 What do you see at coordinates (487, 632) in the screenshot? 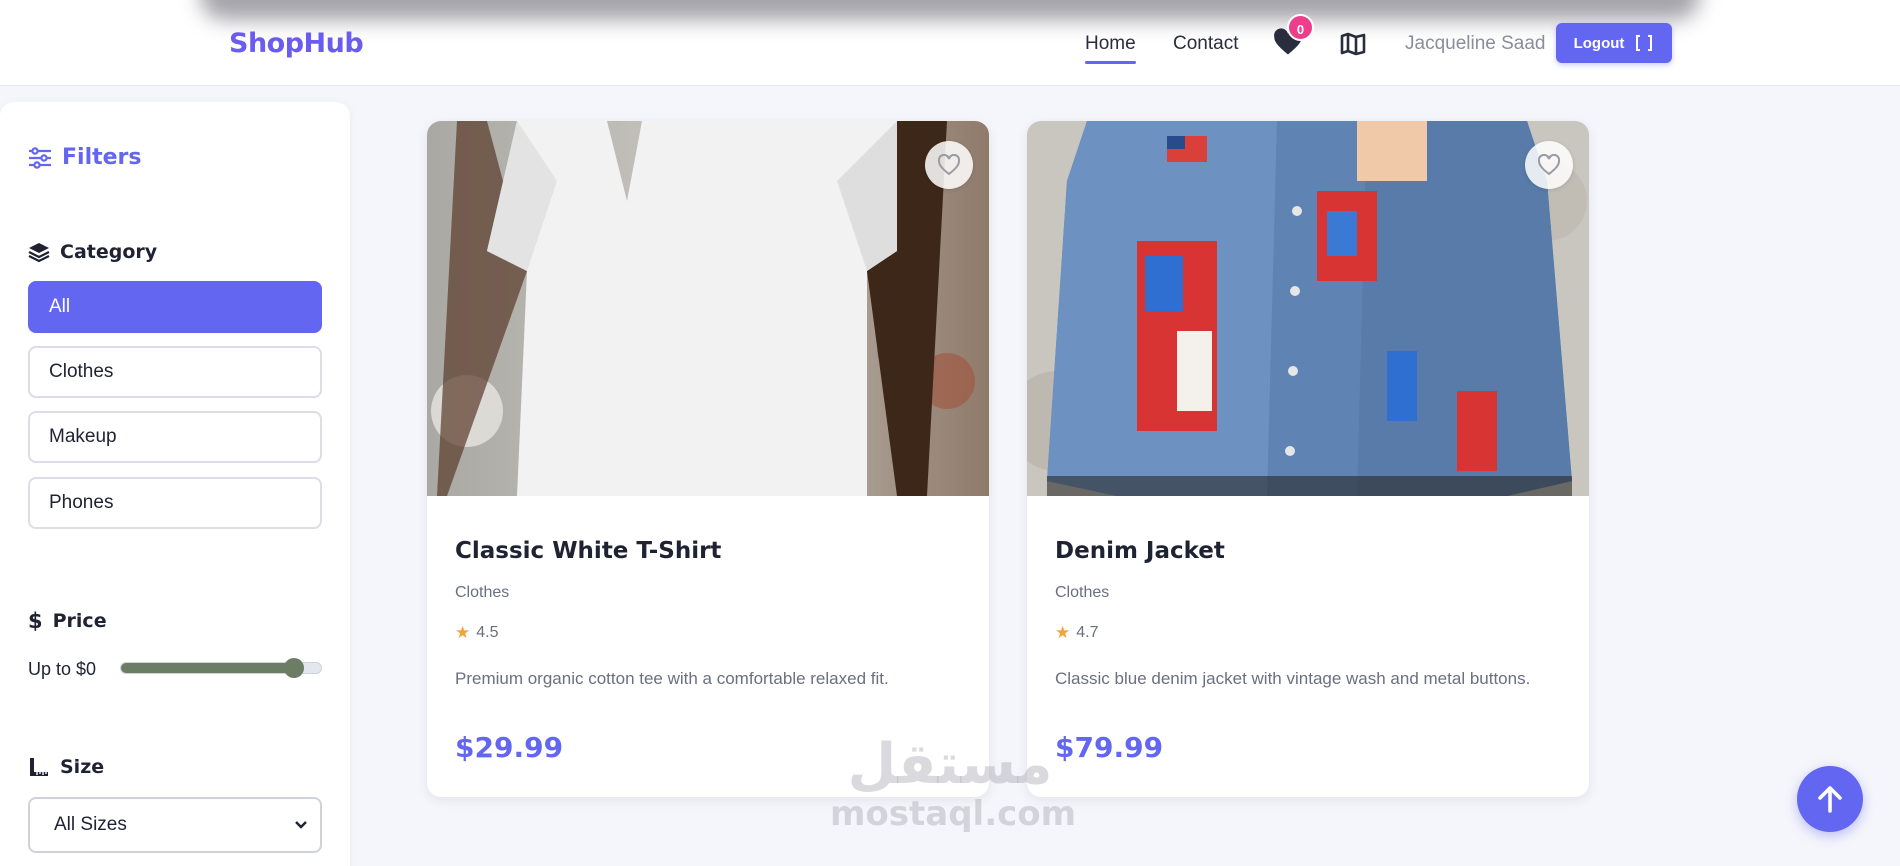
I see `rating-value: 4.5` at bounding box center [487, 632].